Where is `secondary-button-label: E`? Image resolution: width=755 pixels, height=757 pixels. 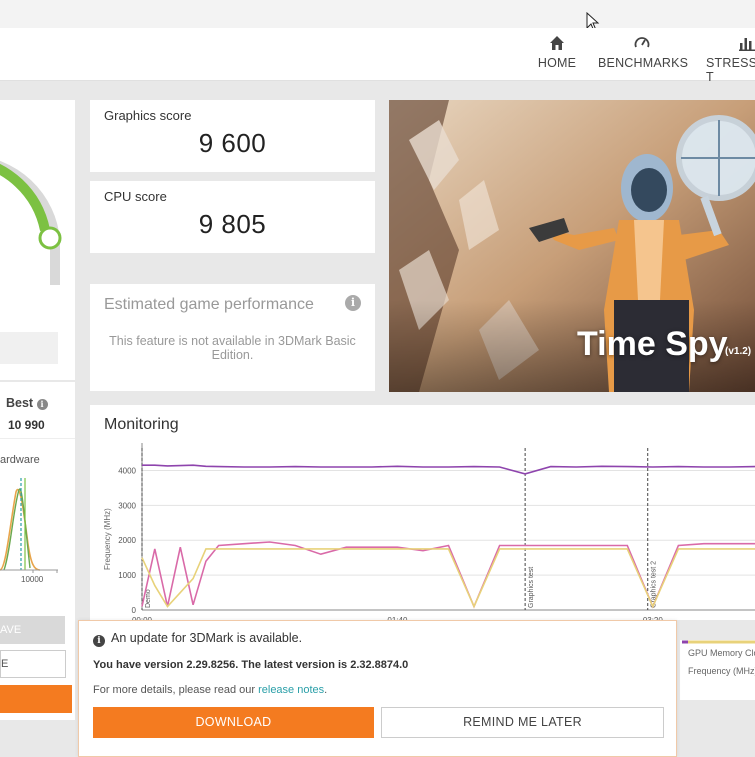 secondary-button-label: E is located at coordinates (5, 664).